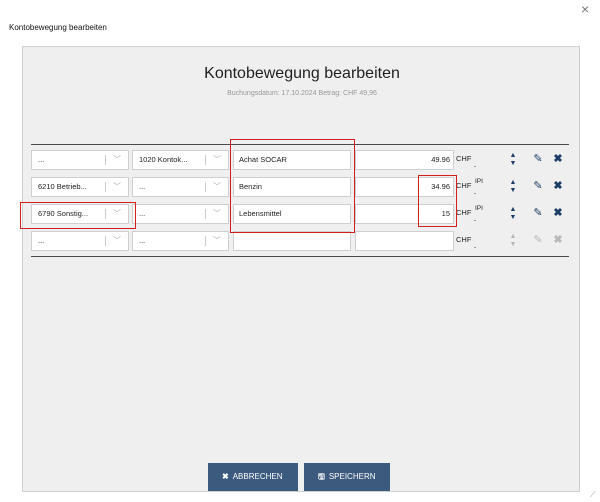  What do you see at coordinates (292, 241) in the screenshot?
I see `booking-text-input` at bounding box center [292, 241].